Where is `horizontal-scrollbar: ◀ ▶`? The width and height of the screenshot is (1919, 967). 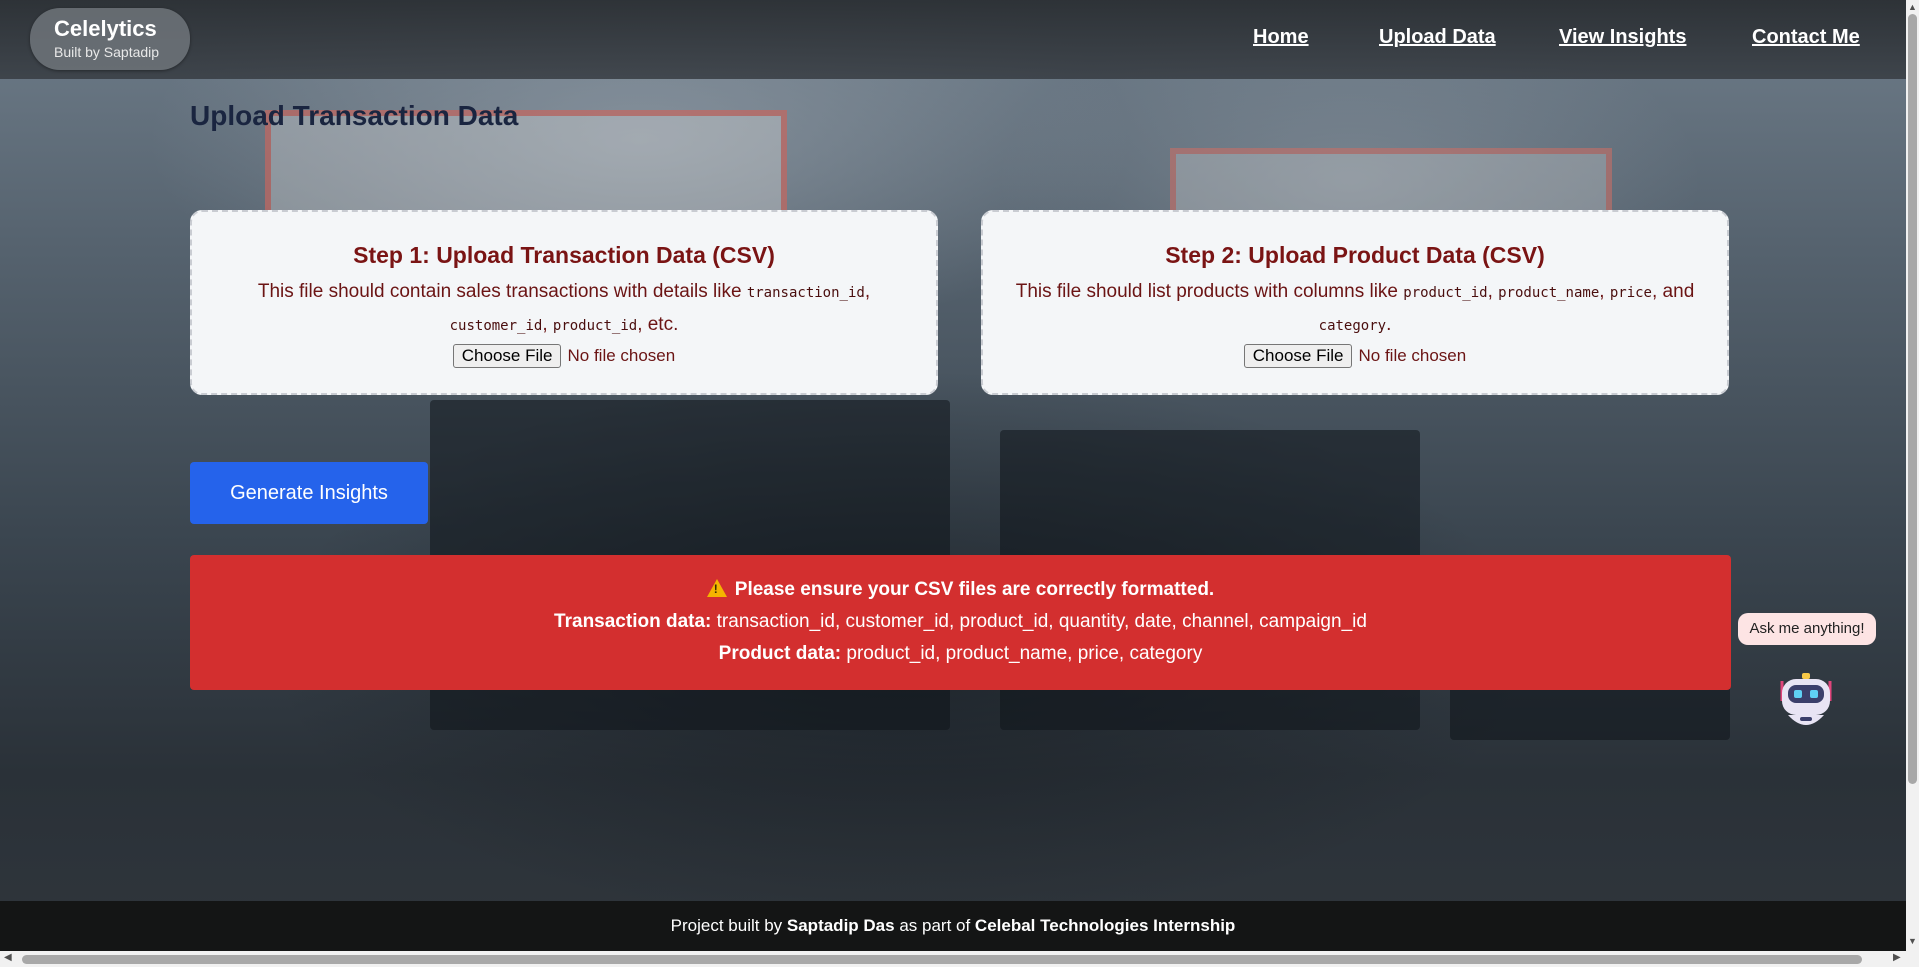 horizontal-scrollbar: ◀ ▶ is located at coordinates (959, 959).